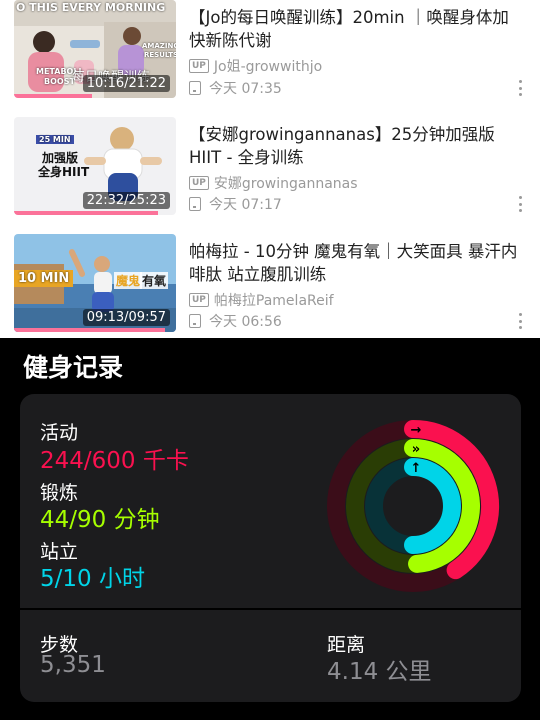  Describe the element at coordinates (268, 67) in the screenshot. I see `uploader-name: Jo姐-growwithjo` at that location.